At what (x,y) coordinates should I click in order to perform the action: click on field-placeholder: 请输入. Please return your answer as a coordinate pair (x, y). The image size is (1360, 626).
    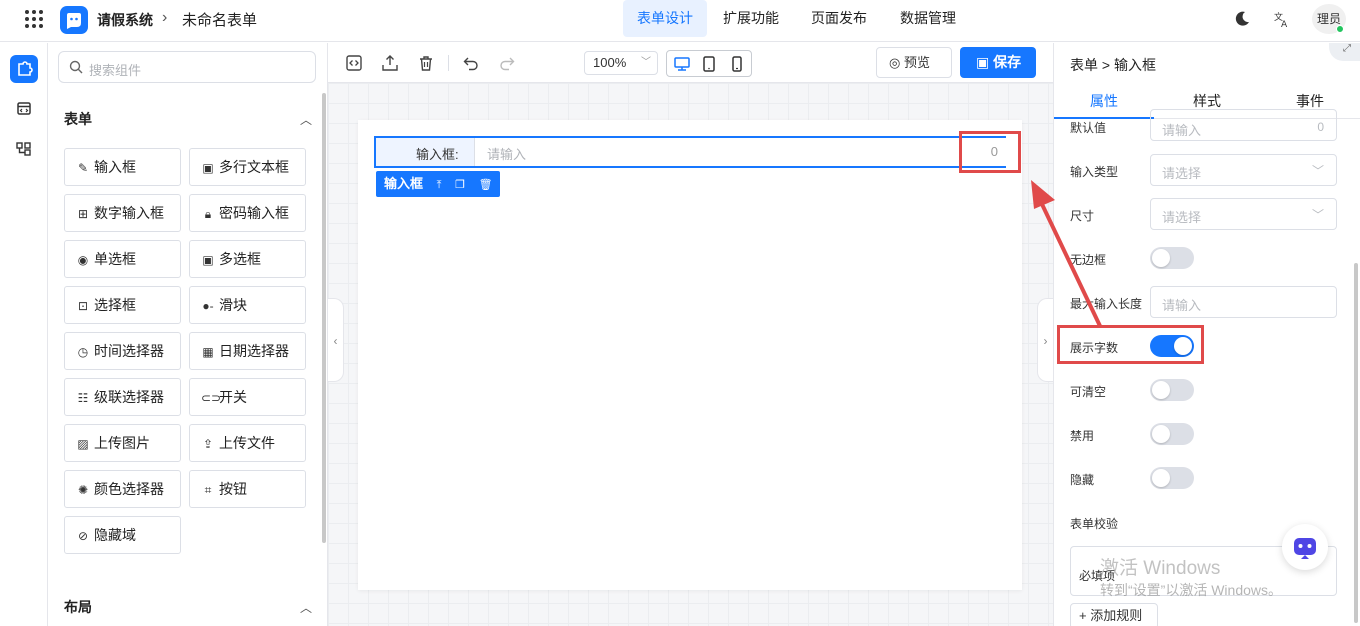
    Looking at the image, I should click on (507, 154).